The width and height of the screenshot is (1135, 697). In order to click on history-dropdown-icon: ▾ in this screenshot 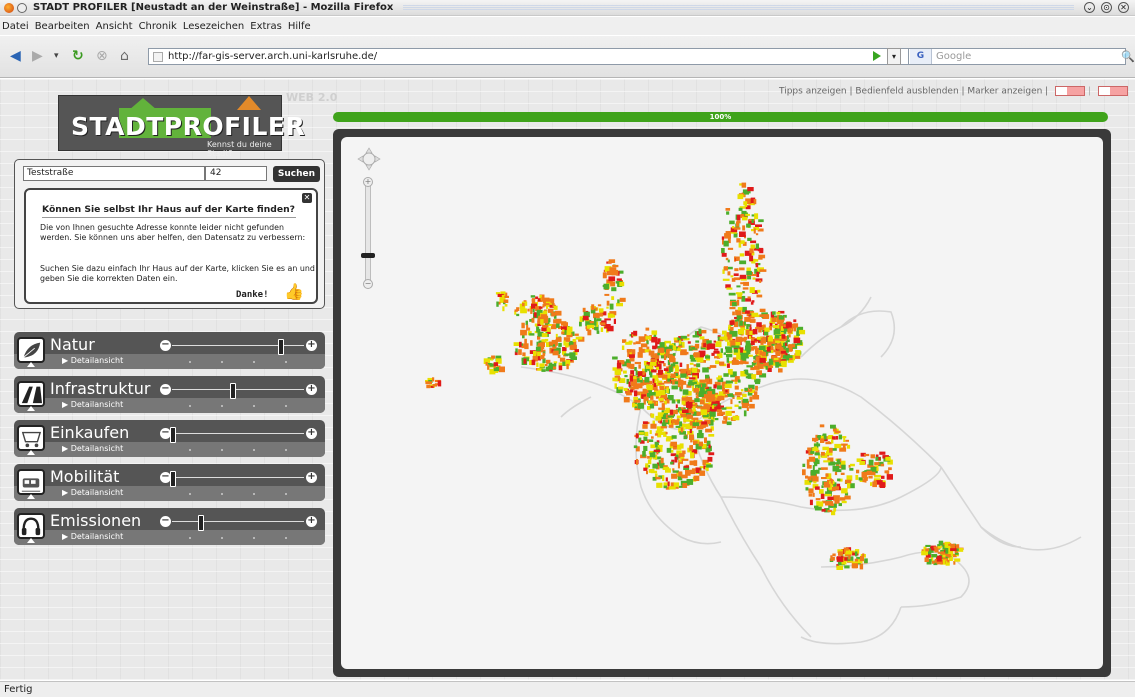, I will do `click(56, 56)`.